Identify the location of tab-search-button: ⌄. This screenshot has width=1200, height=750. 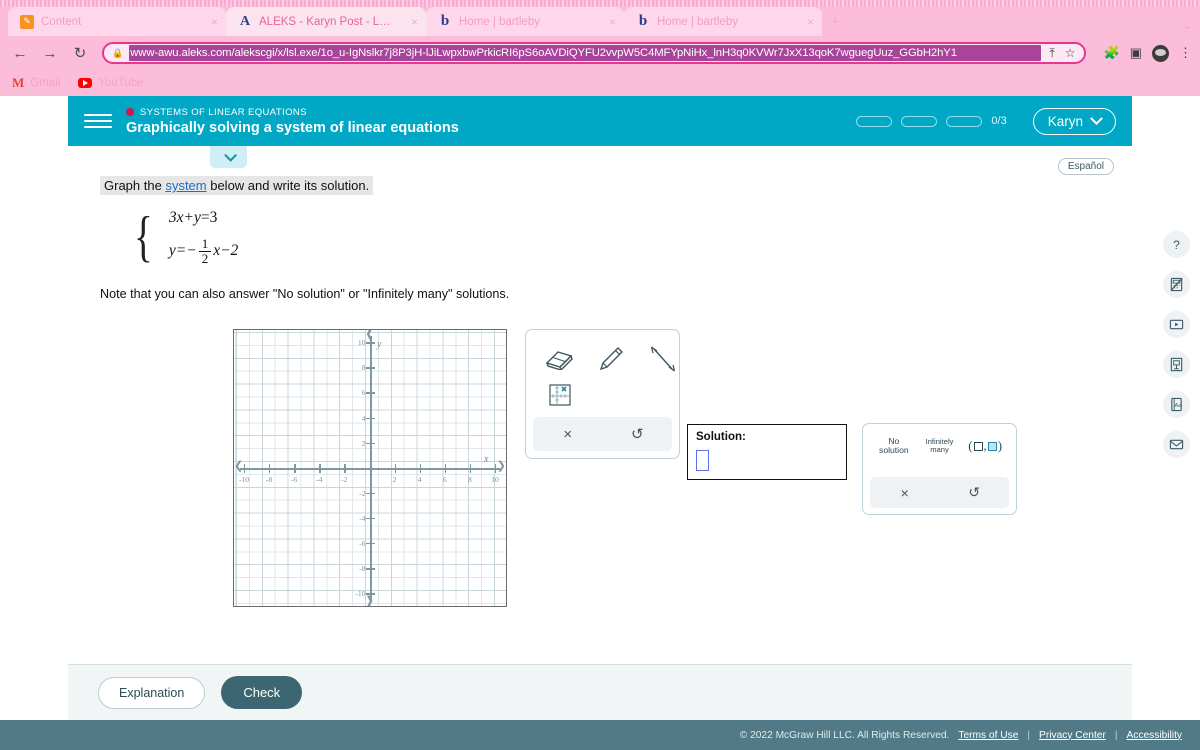
(1191, 27).